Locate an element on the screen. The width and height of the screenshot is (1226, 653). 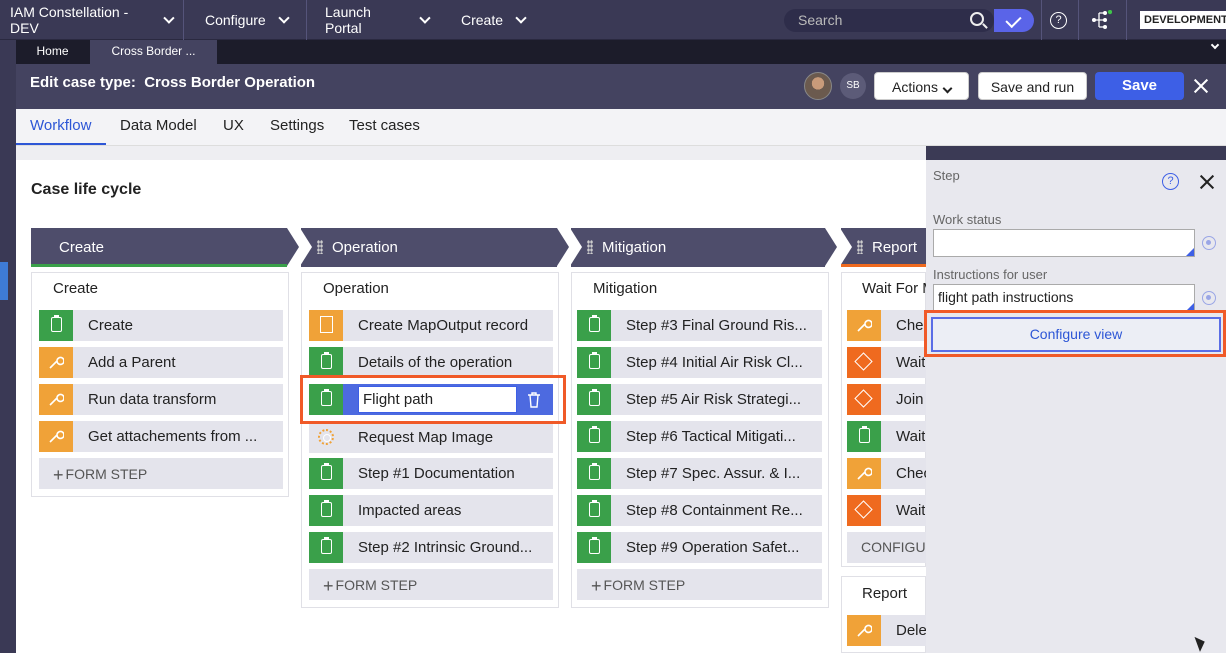
step-report-3: Join is located at coordinates (886, 399).